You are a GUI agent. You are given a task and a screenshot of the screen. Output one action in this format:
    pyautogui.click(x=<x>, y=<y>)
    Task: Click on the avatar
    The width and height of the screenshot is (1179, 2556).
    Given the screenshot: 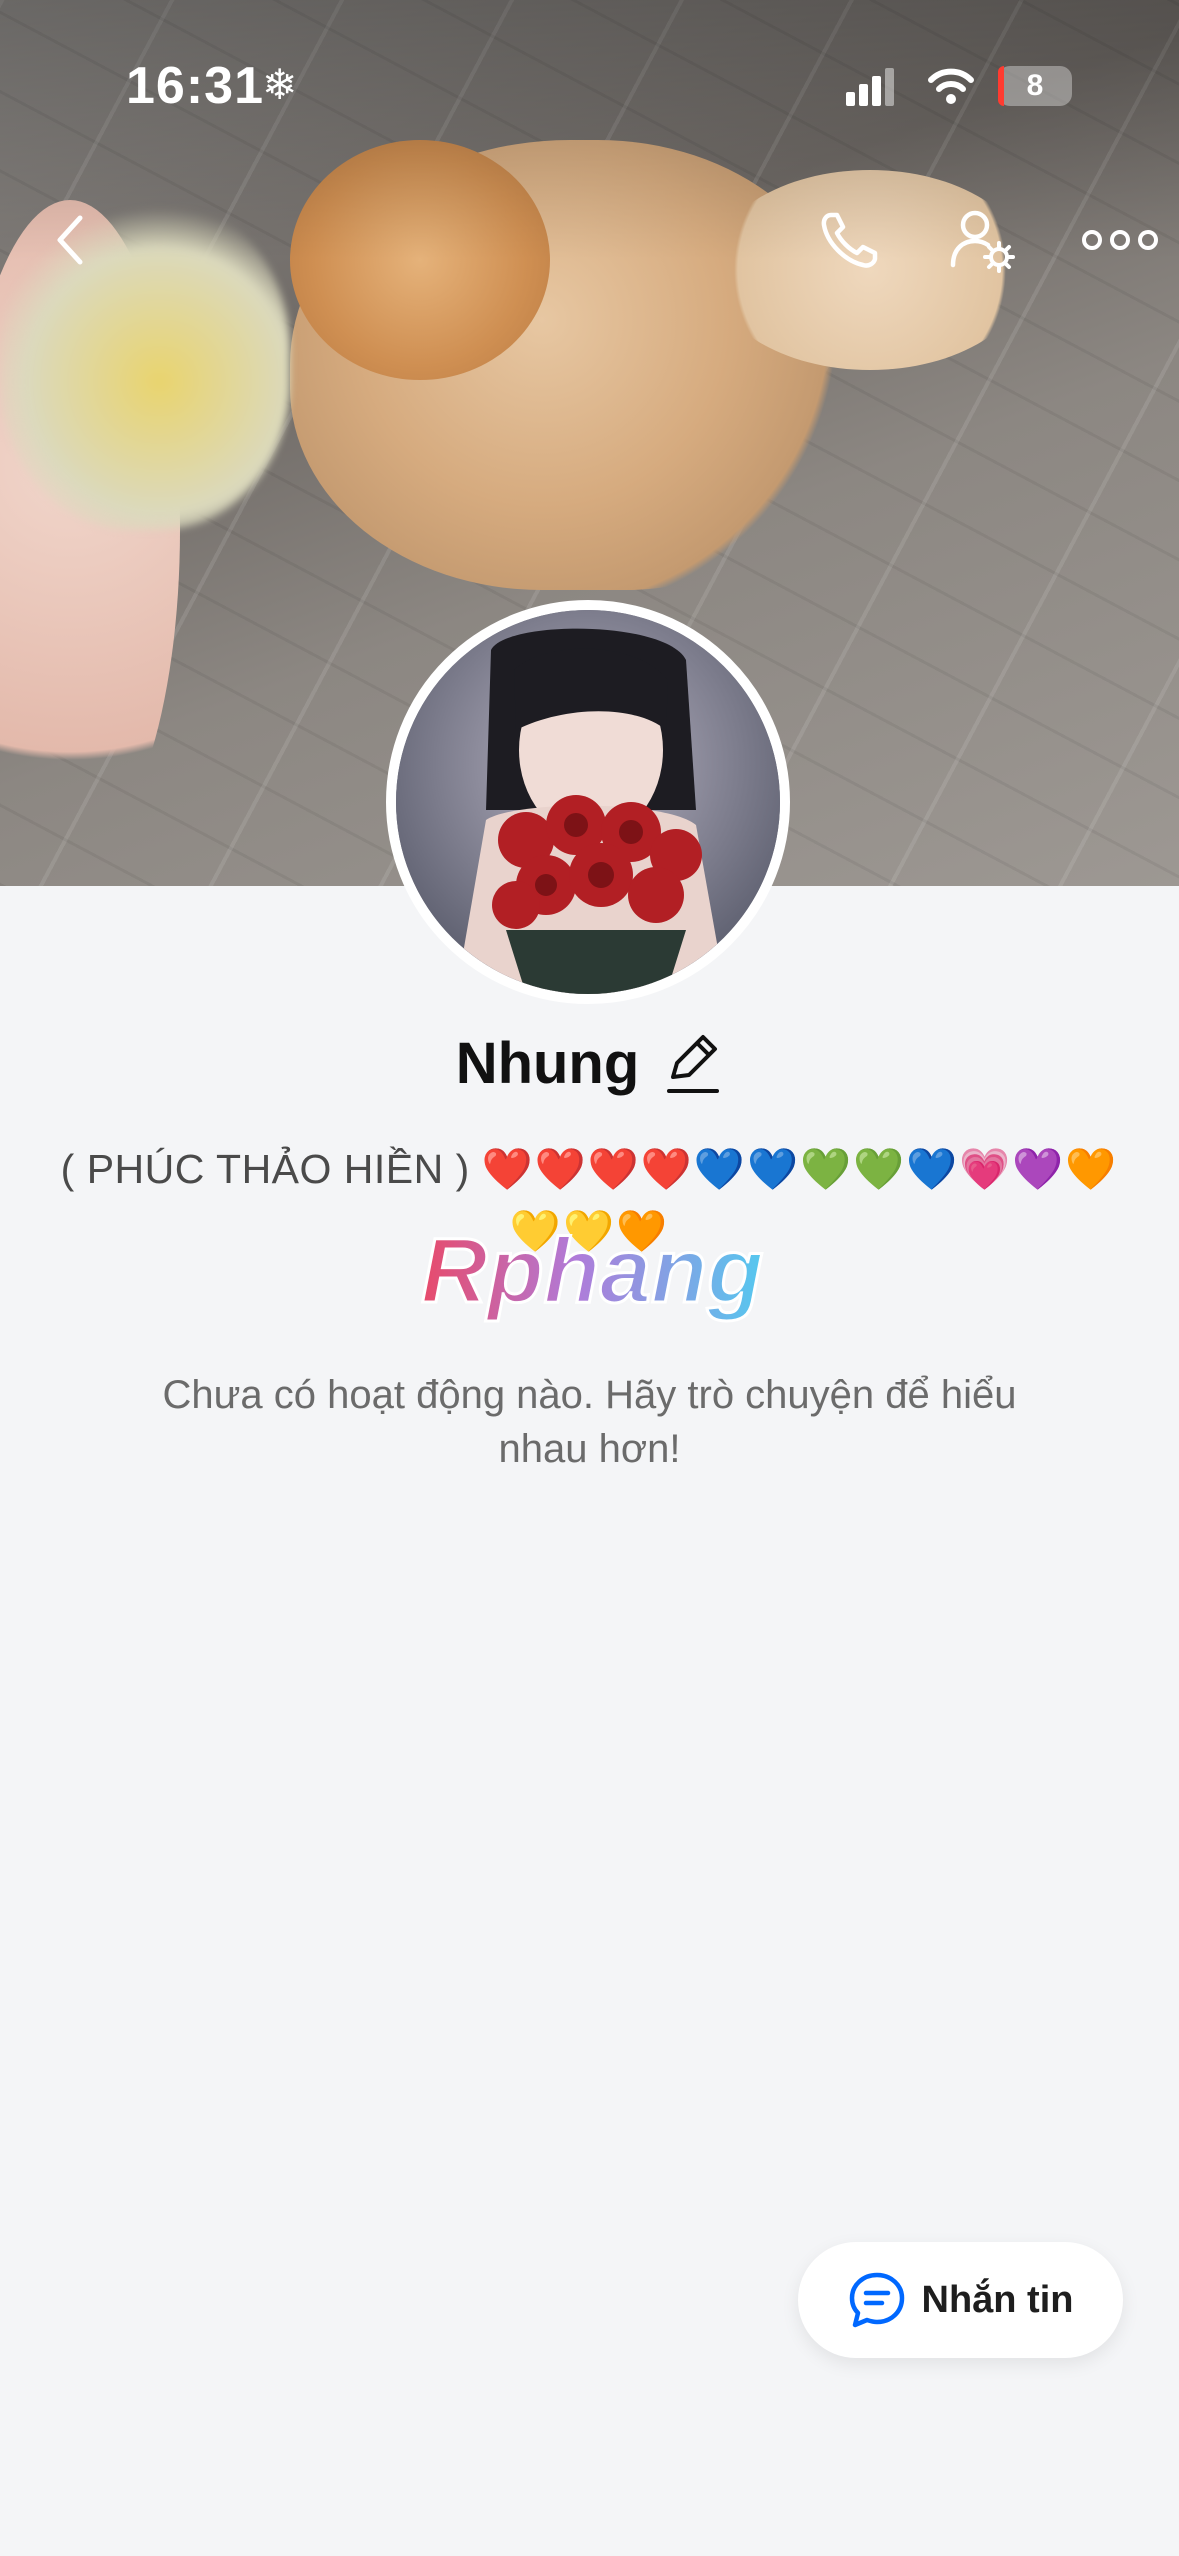 What is the action you would take?
    pyautogui.click(x=588, y=802)
    